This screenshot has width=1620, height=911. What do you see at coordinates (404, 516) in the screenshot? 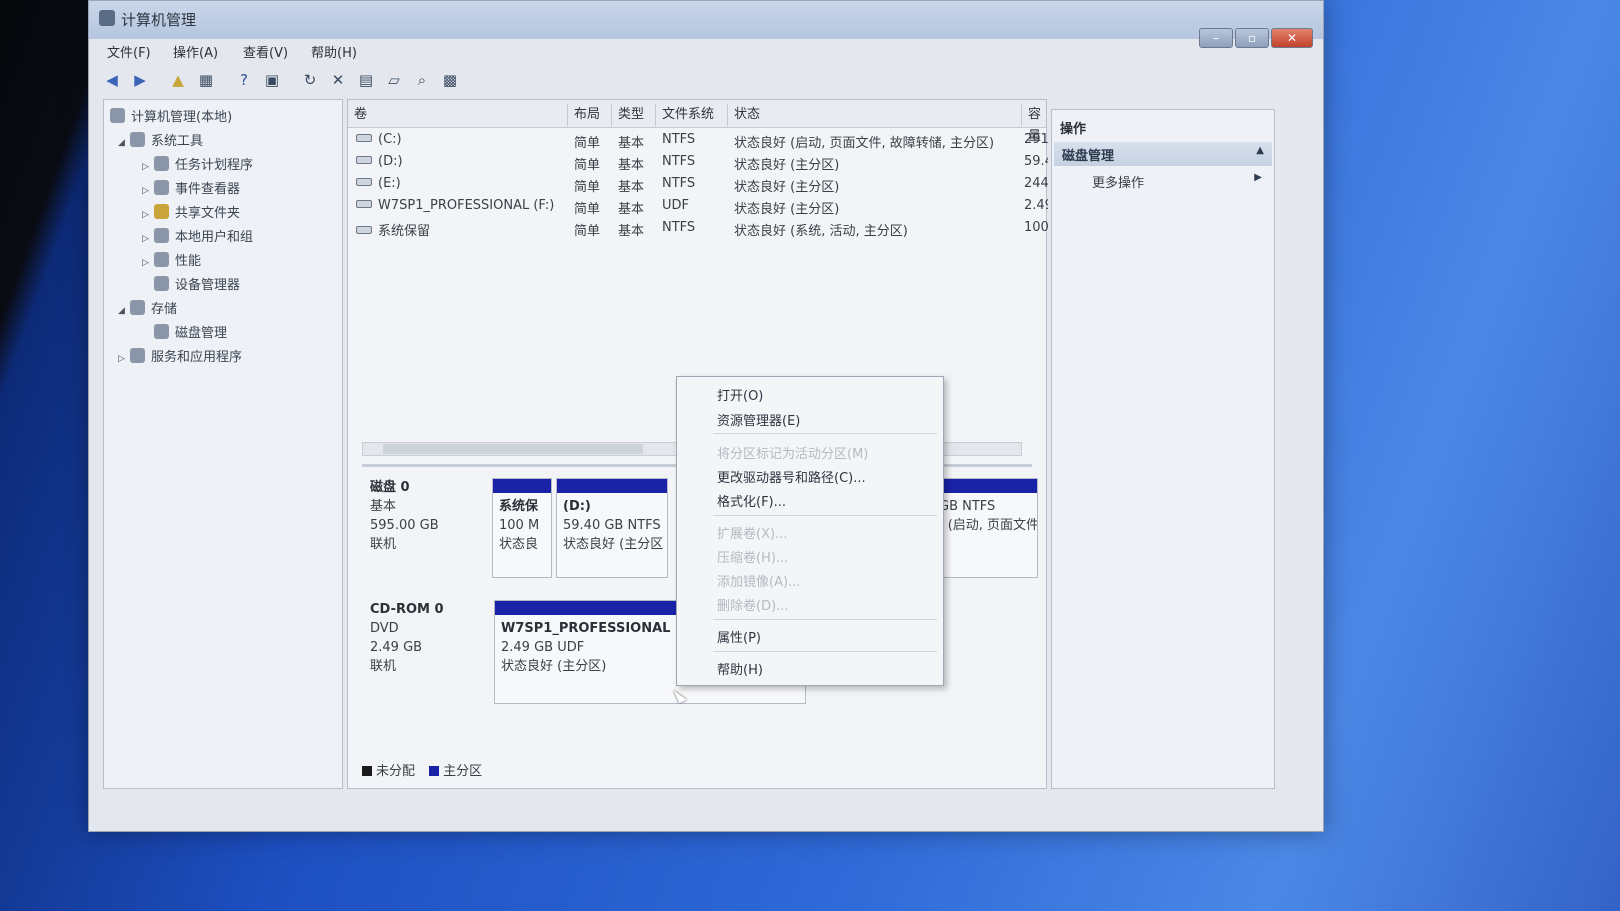
I see `disk0-info: 磁盘 0 基本 595.00 GB 联机` at bounding box center [404, 516].